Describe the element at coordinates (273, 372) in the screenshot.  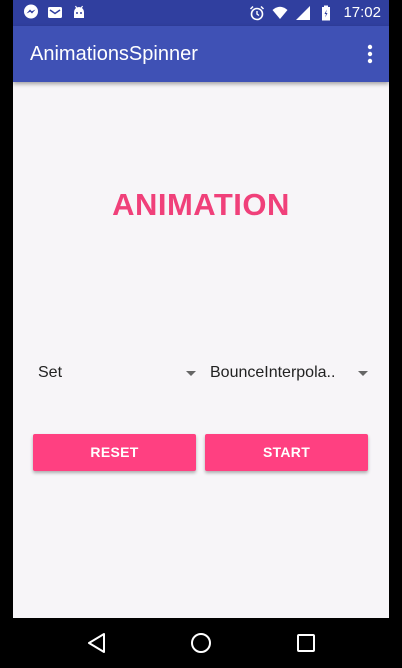
I see `interpolator-value: BounceInterpola..` at that location.